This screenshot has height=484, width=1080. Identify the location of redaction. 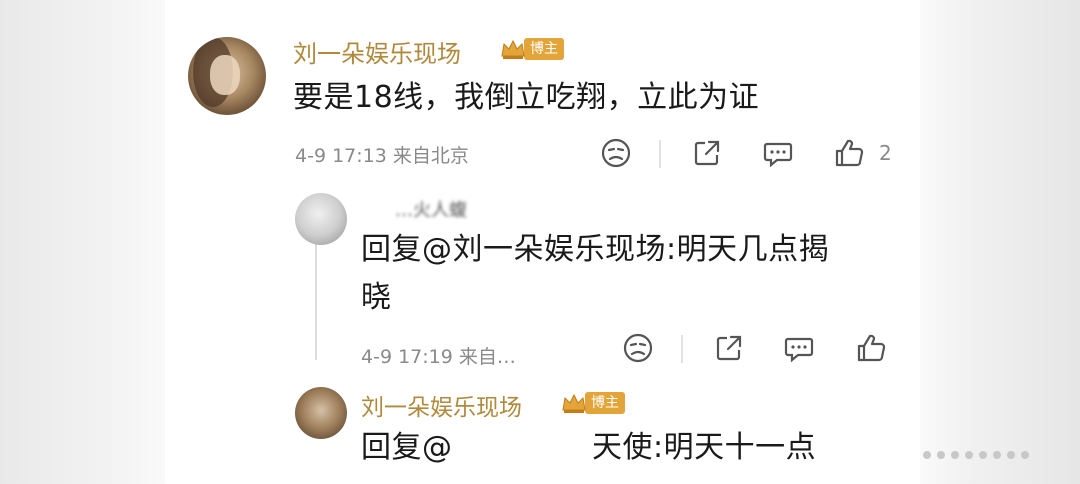
(510, 448).